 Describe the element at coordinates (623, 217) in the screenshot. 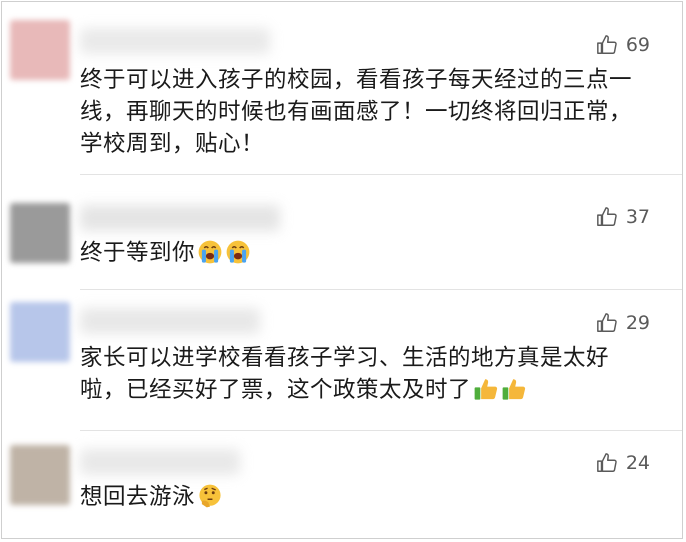

I see `like-button: 37` at that location.